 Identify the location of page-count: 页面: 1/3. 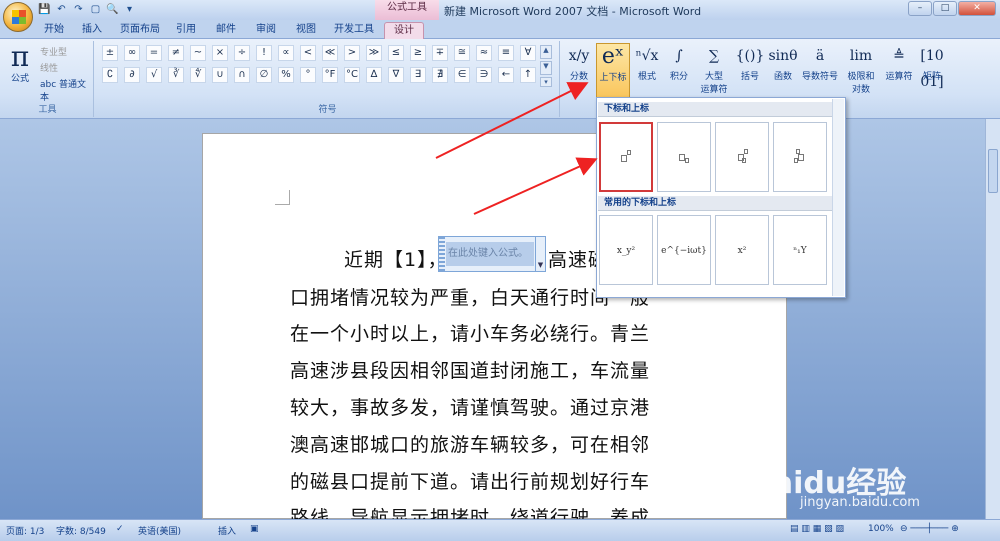
(25, 530).